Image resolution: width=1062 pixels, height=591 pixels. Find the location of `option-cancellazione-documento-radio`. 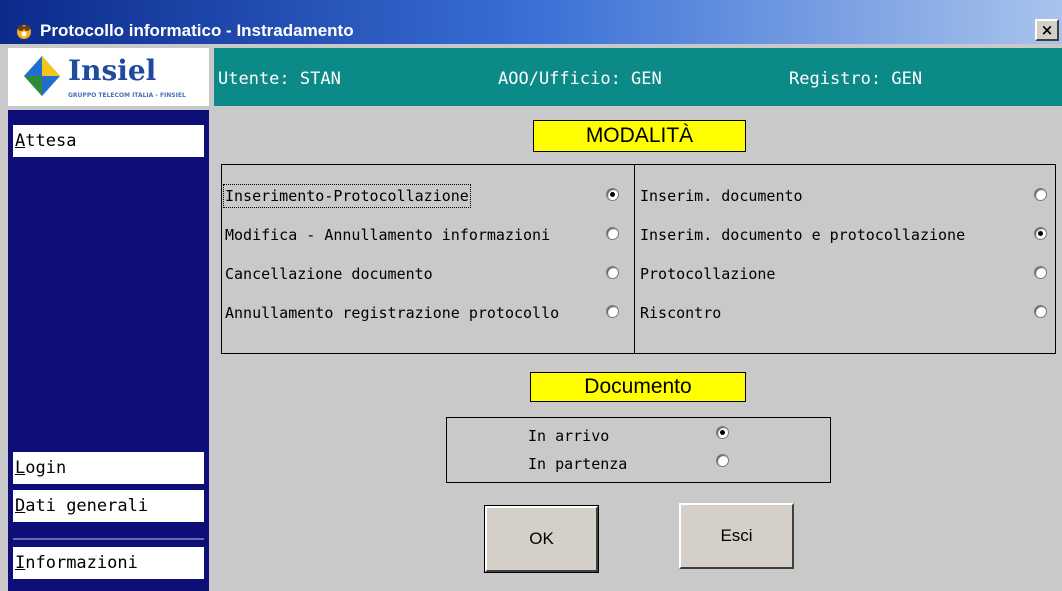

option-cancellazione-documento-radio is located at coordinates (612, 272).